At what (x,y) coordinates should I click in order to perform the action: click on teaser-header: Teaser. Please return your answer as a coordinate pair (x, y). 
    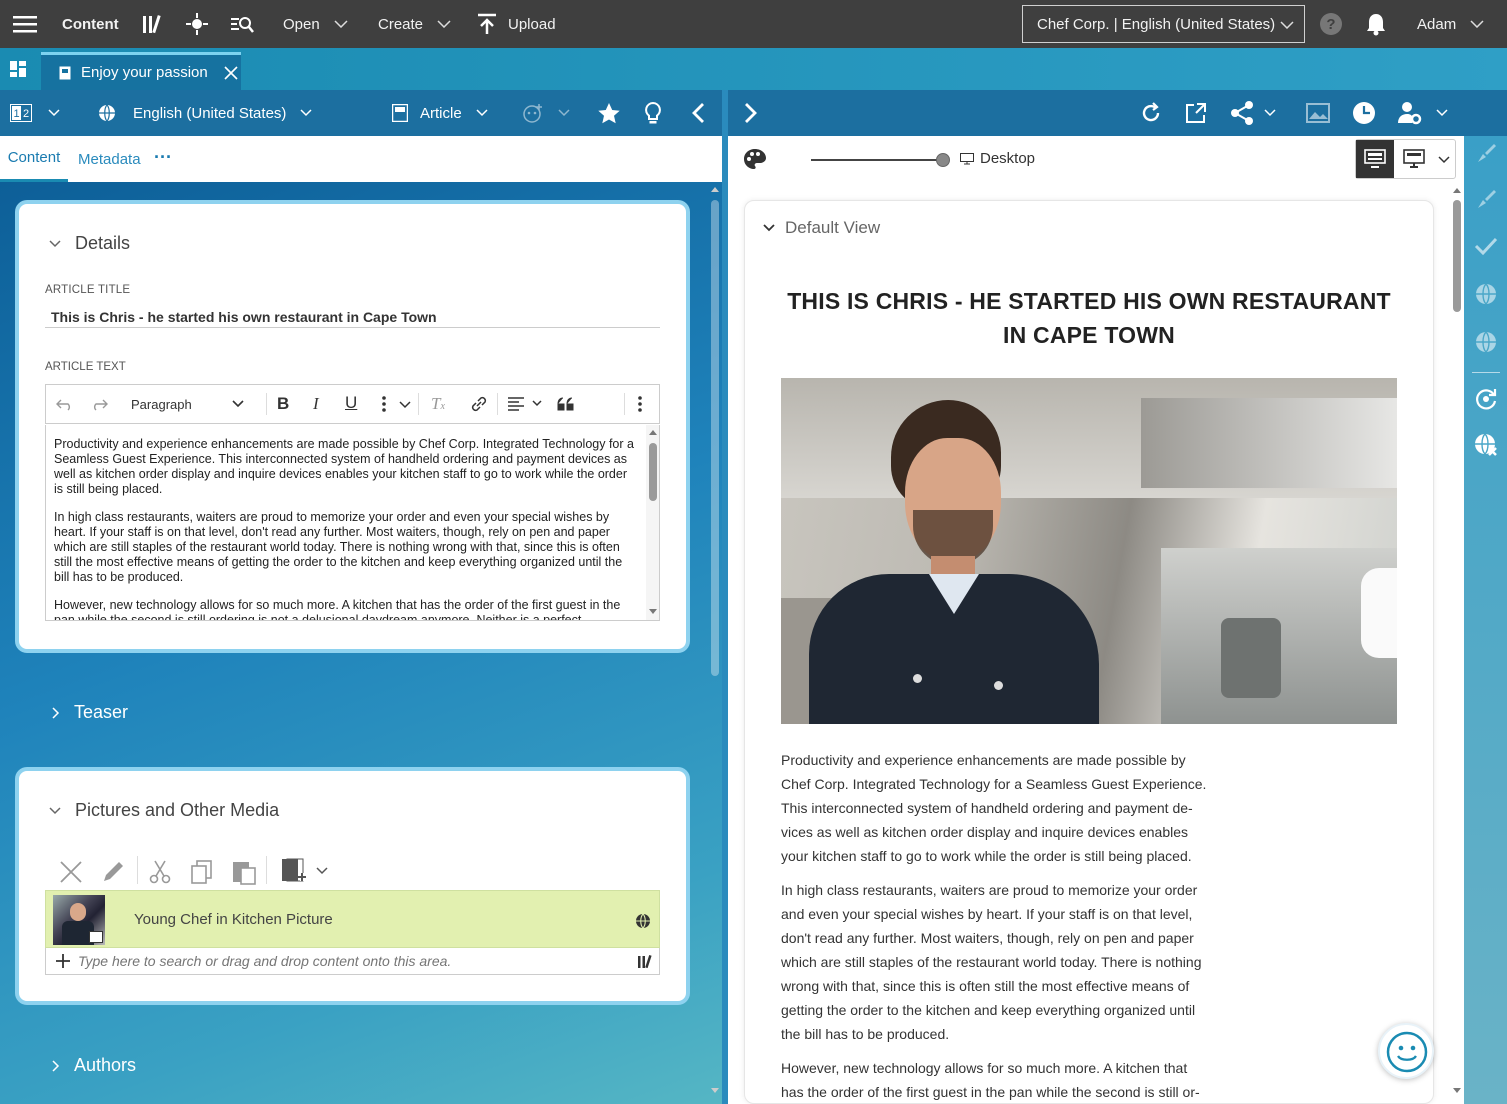
    Looking at the image, I should click on (90, 712).